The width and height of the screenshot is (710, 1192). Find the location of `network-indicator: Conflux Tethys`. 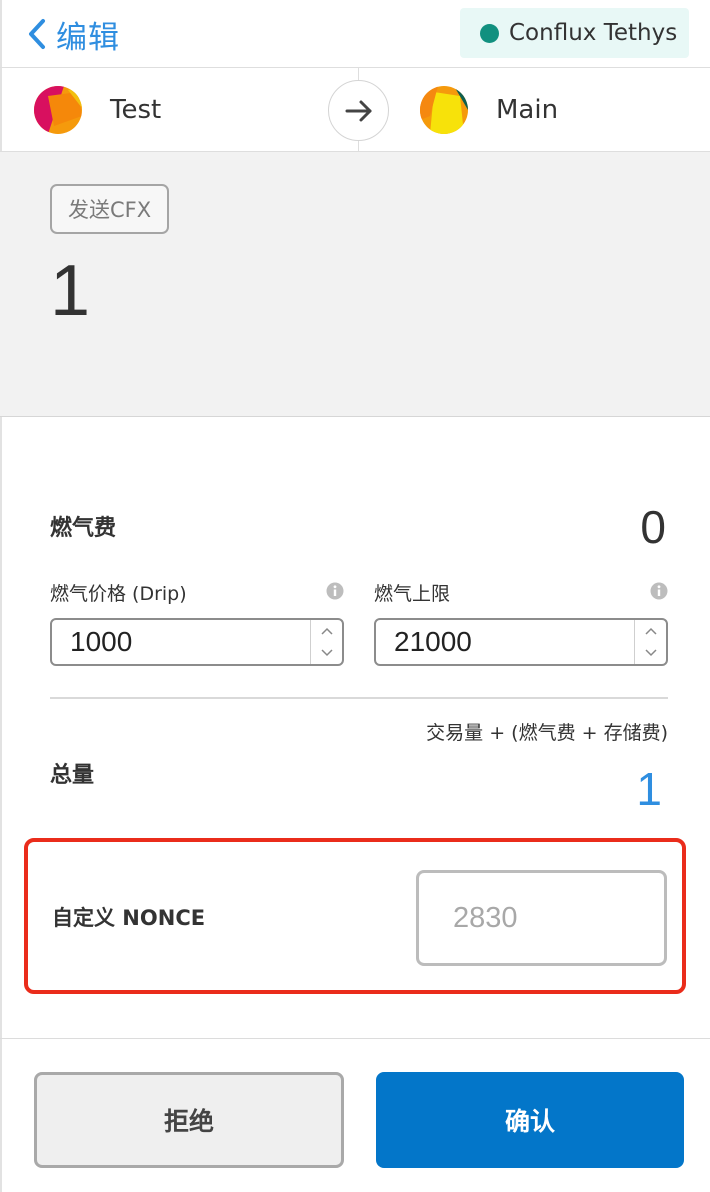

network-indicator: Conflux Tethys is located at coordinates (574, 33).